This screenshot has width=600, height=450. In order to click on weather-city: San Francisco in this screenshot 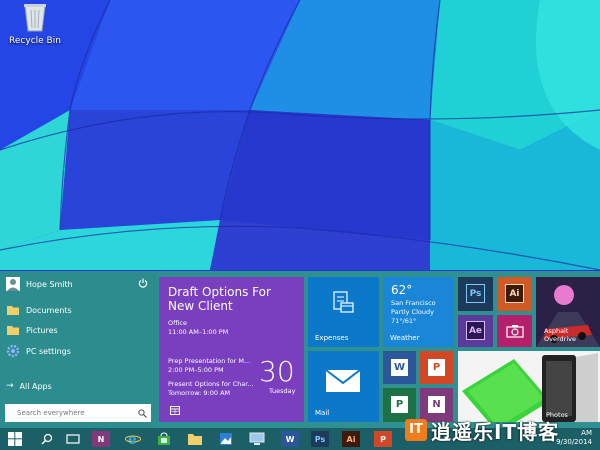, I will do `click(413, 303)`.